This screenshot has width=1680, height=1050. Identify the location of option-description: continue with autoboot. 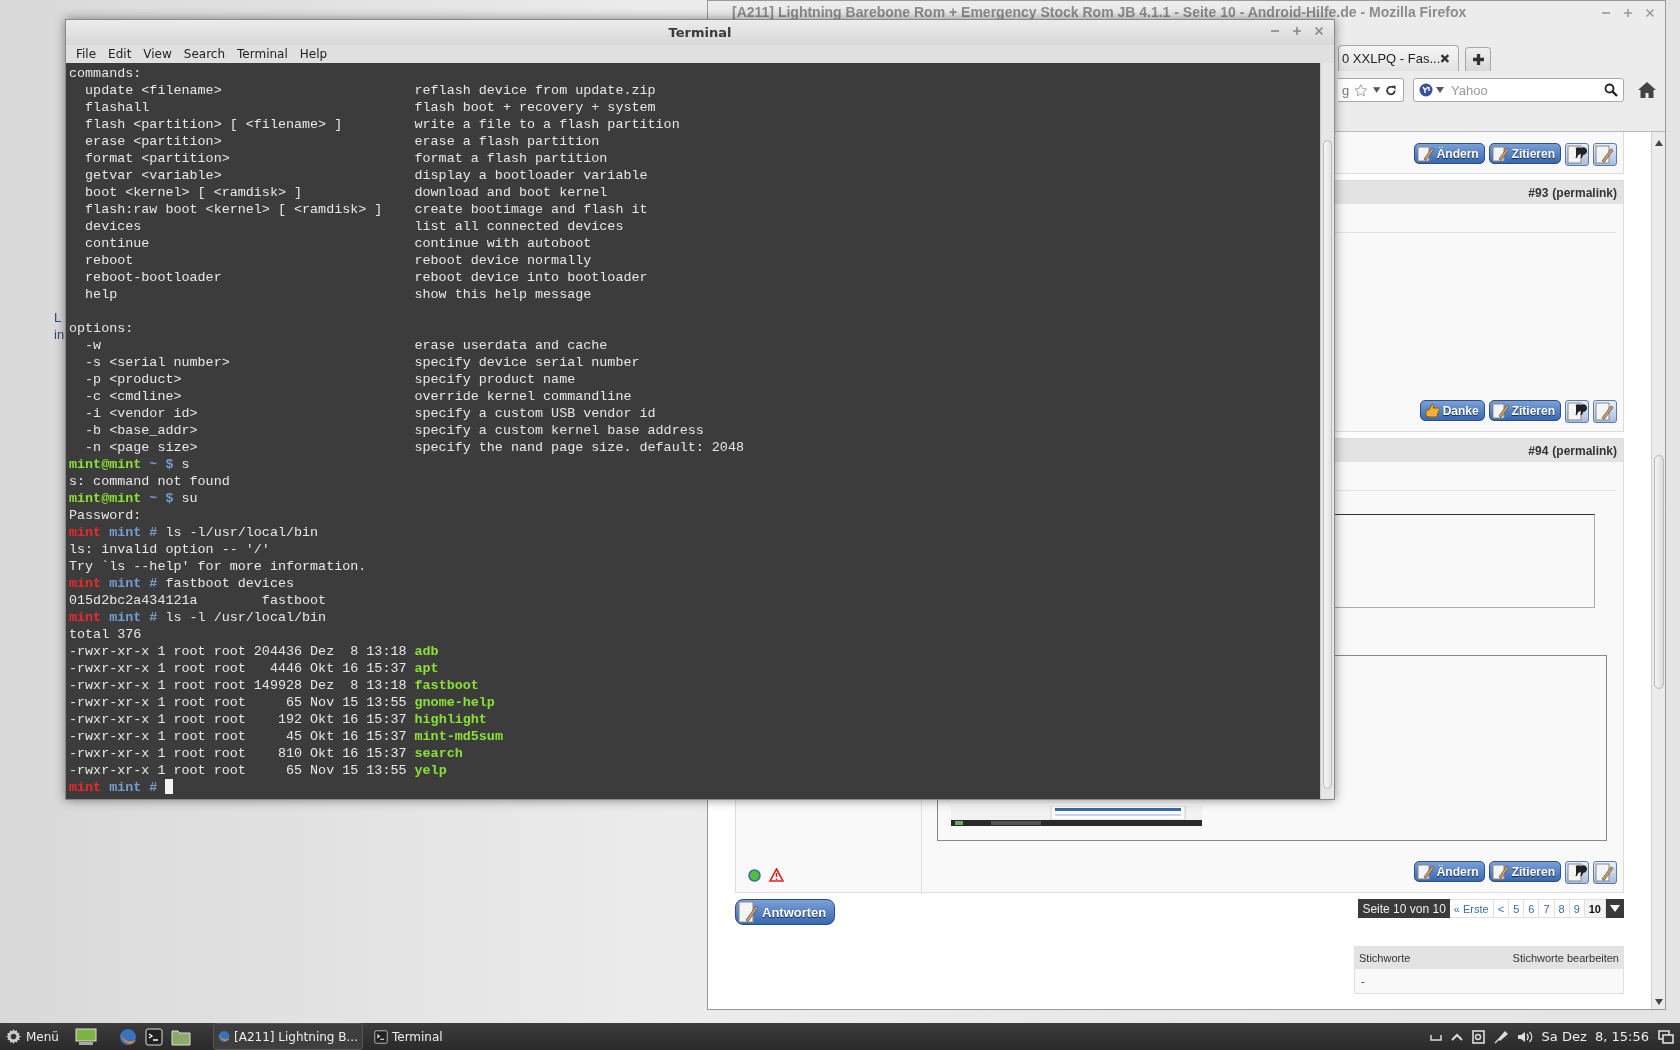
(503, 243).